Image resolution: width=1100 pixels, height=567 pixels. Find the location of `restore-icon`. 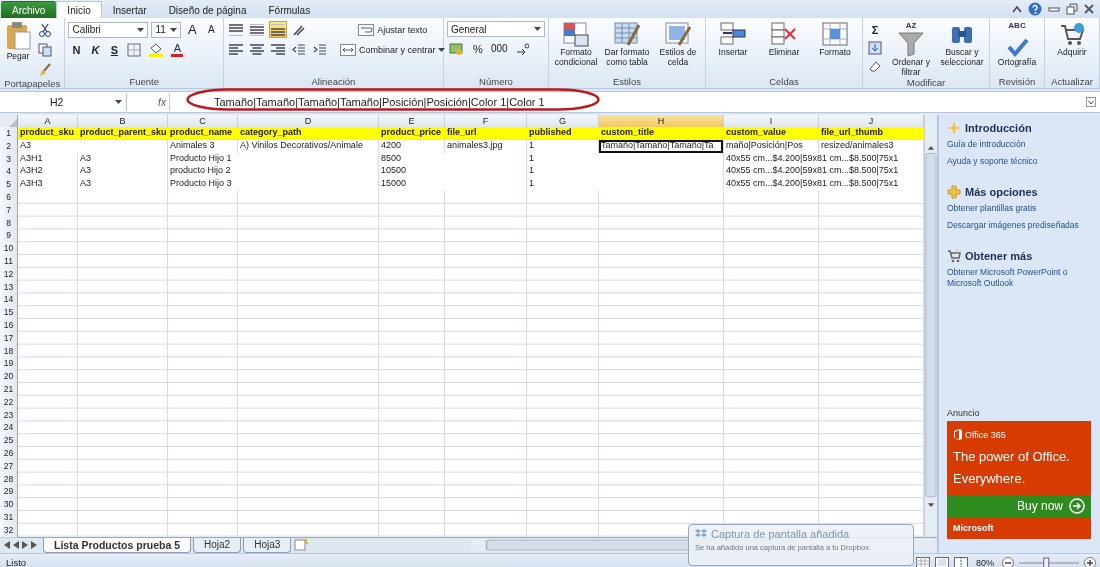

restore-icon is located at coordinates (1072, 9).